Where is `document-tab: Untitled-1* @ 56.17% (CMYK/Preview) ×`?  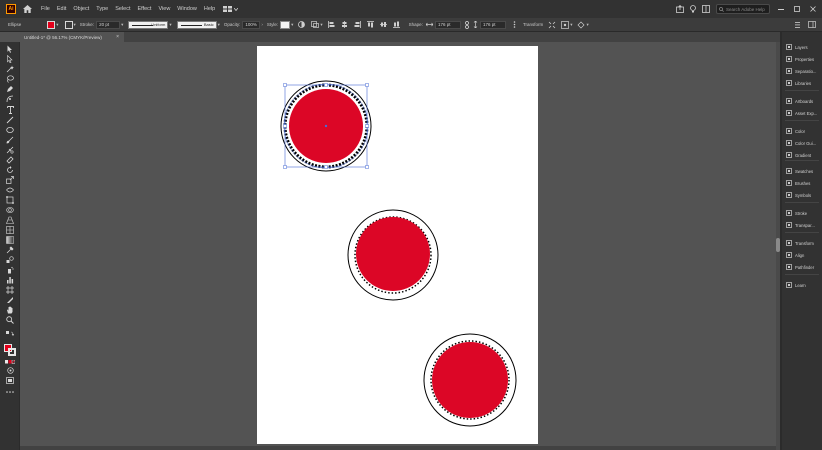 document-tab: Untitled-1* @ 56.17% (CMYK/Preview) × is located at coordinates (72, 37).